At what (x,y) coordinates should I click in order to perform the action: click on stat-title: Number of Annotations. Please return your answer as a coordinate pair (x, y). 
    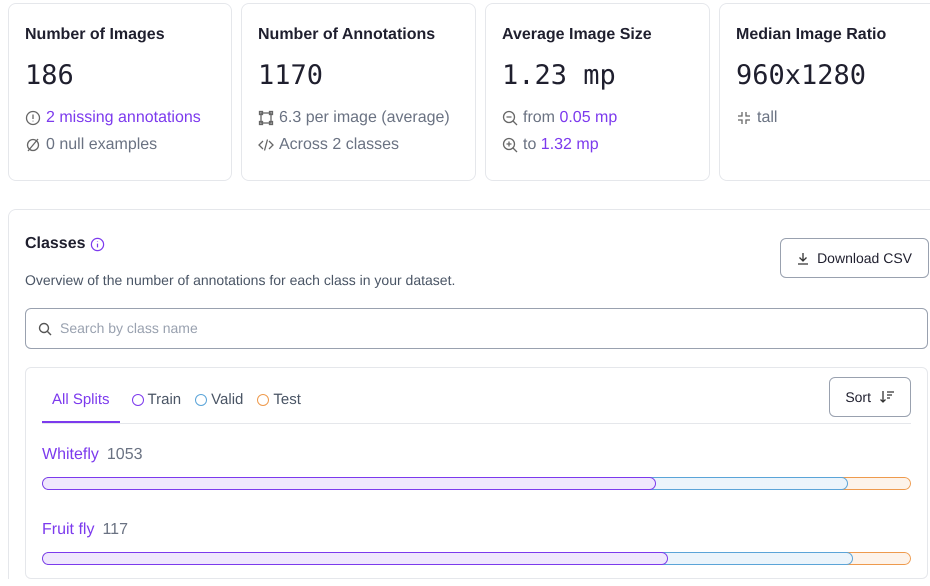
    Looking at the image, I should click on (347, 35).